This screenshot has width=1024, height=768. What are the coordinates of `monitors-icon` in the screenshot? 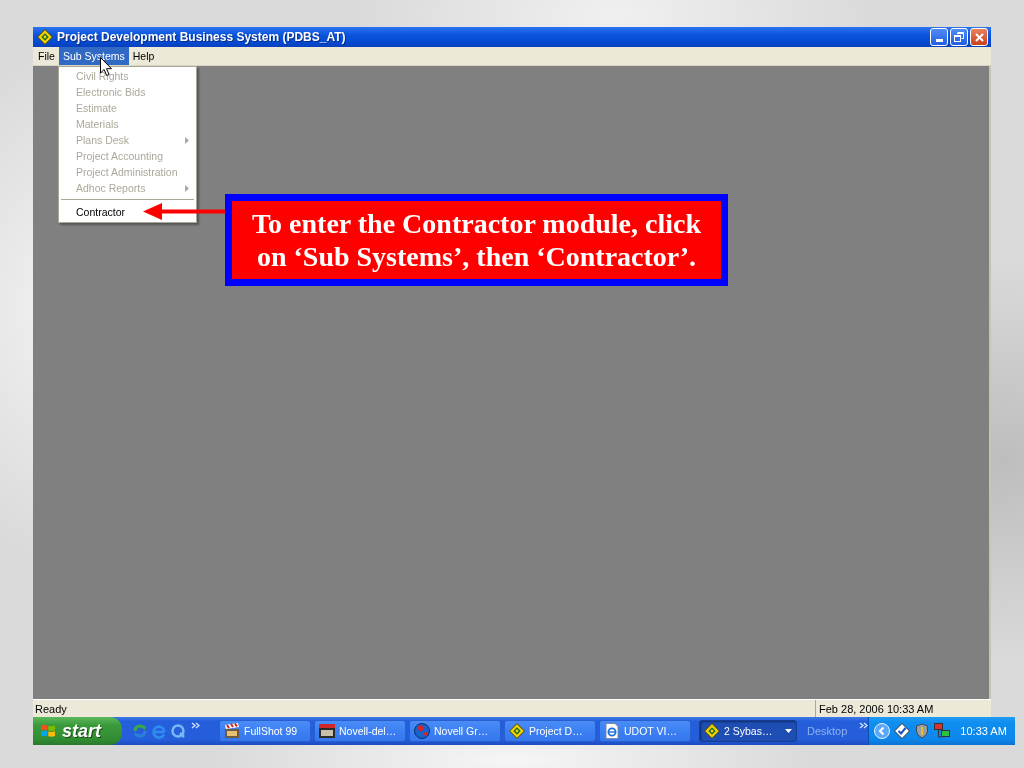 It's located at (942, 731).